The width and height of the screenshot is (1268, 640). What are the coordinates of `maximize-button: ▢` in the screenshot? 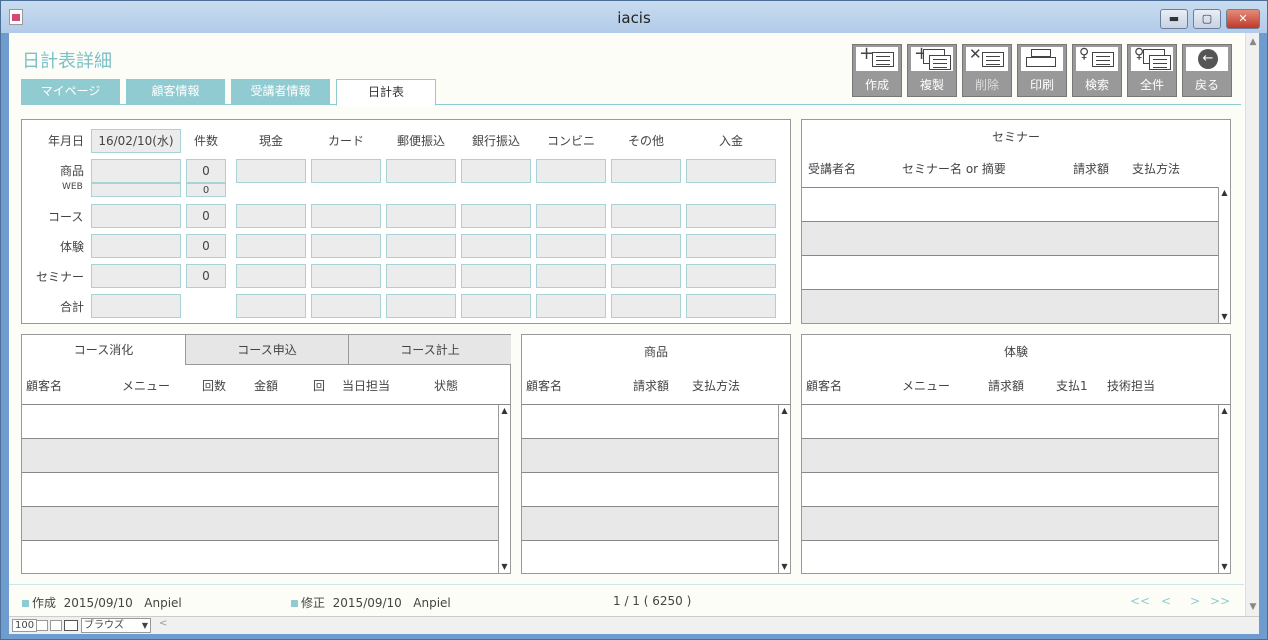 It's located at (1207, 19).